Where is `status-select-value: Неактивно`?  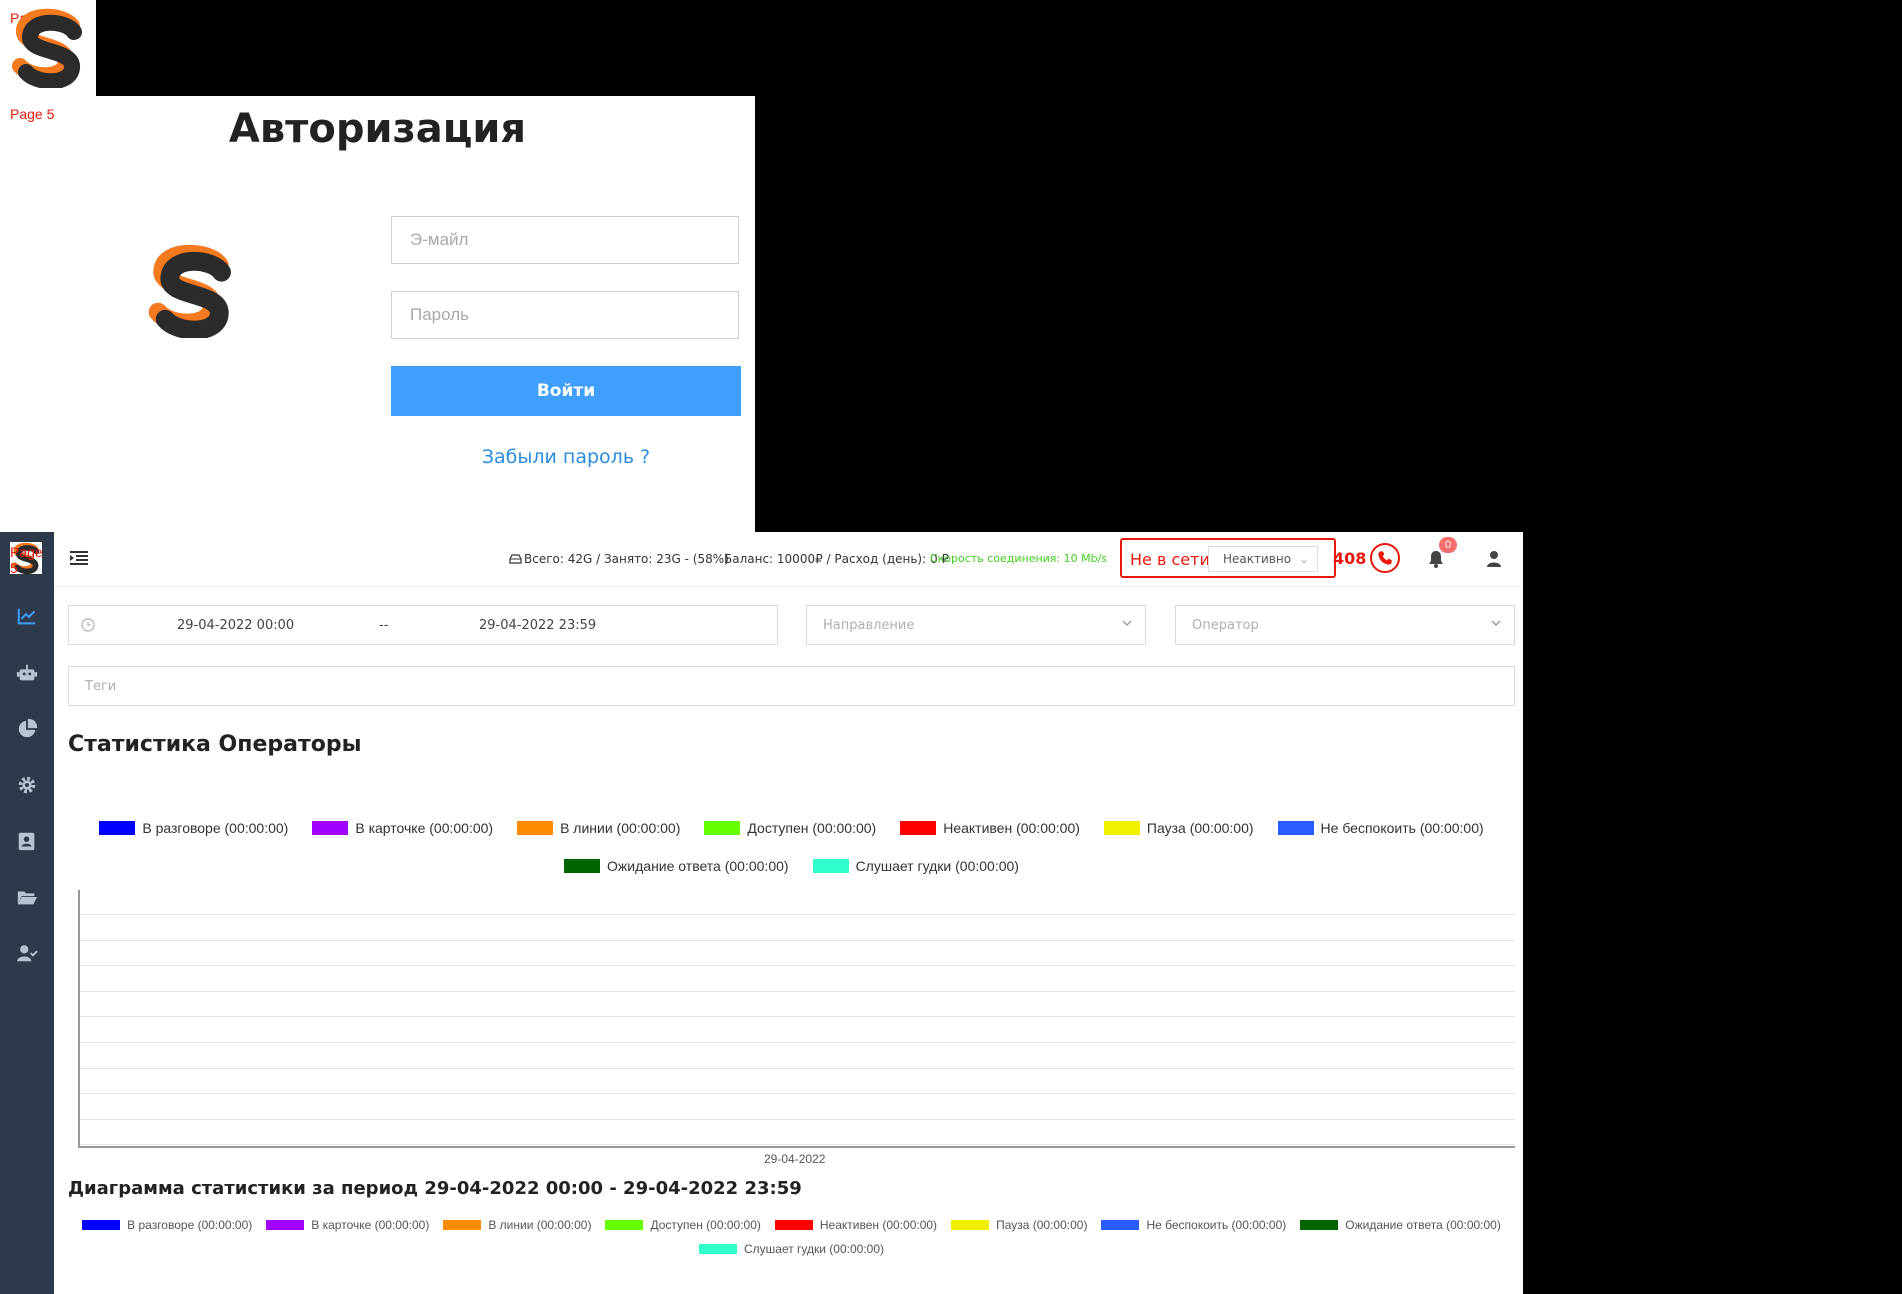
status-select-value: Неактивно is located at coordinates (1257, 559).